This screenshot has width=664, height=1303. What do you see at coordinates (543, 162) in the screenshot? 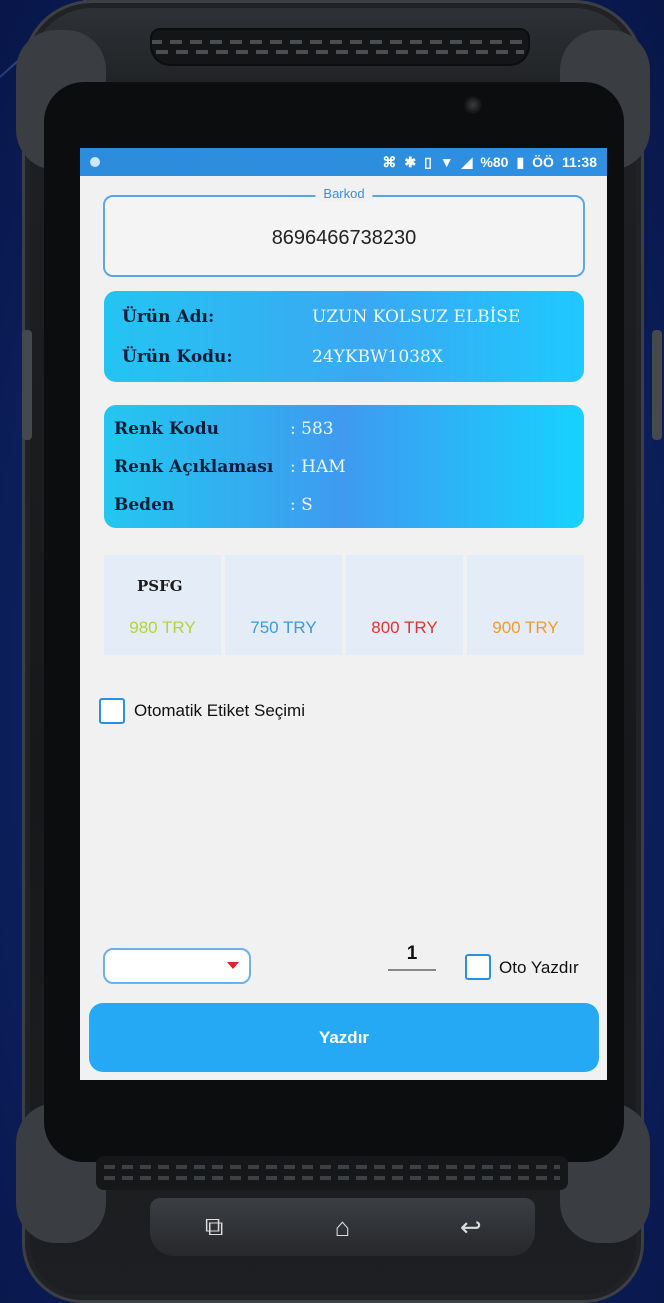
I see `status-misc: ÖÖ` at bounding box center [543, 162].